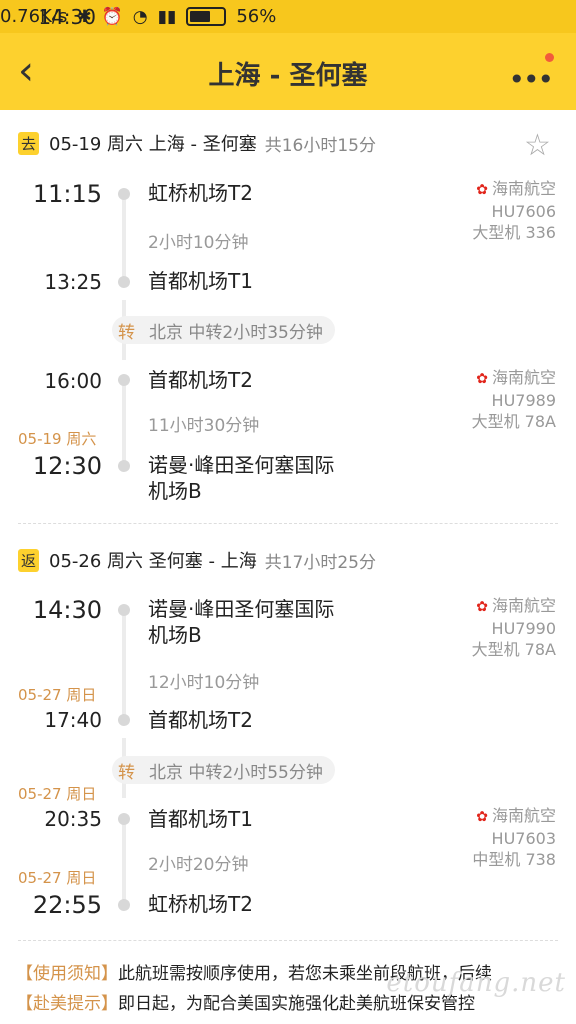 The image size is (576, 1024). I want to click on airline-info: ✿ 海南航空 HU7603 中型机 738, so click(514, 837).